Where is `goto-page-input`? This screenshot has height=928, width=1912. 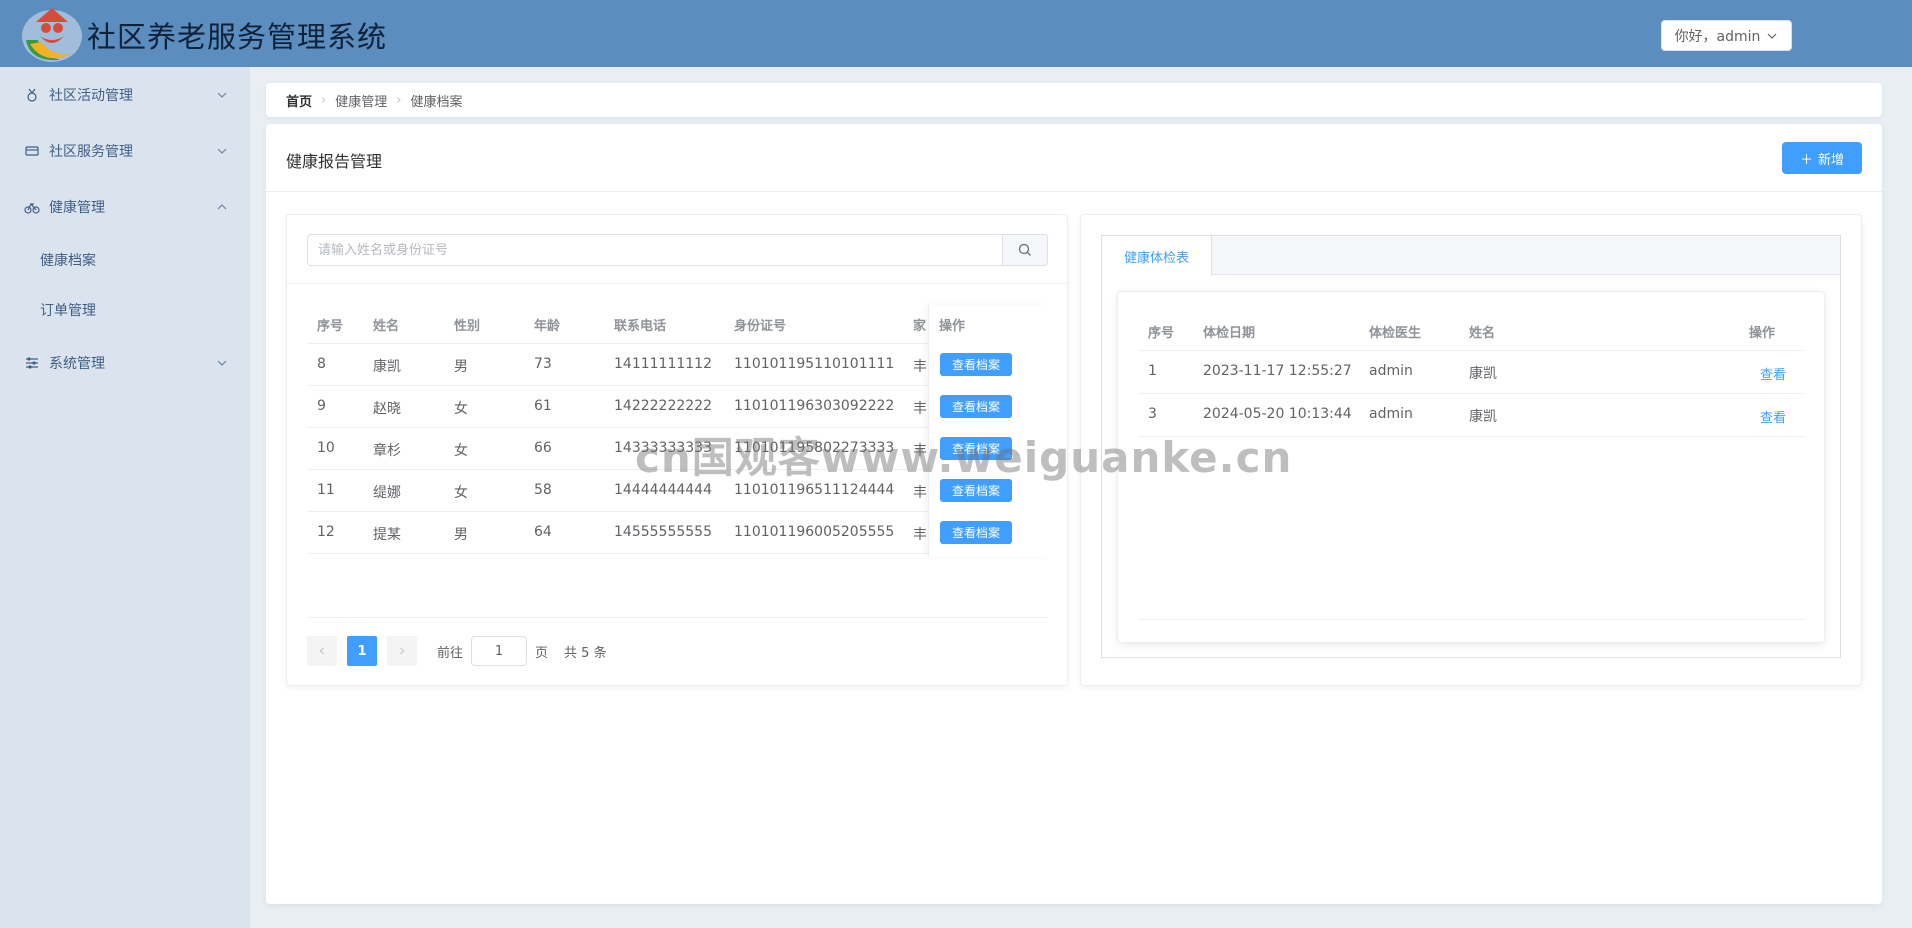
goto-page-input is located at coordinates (499, 651).